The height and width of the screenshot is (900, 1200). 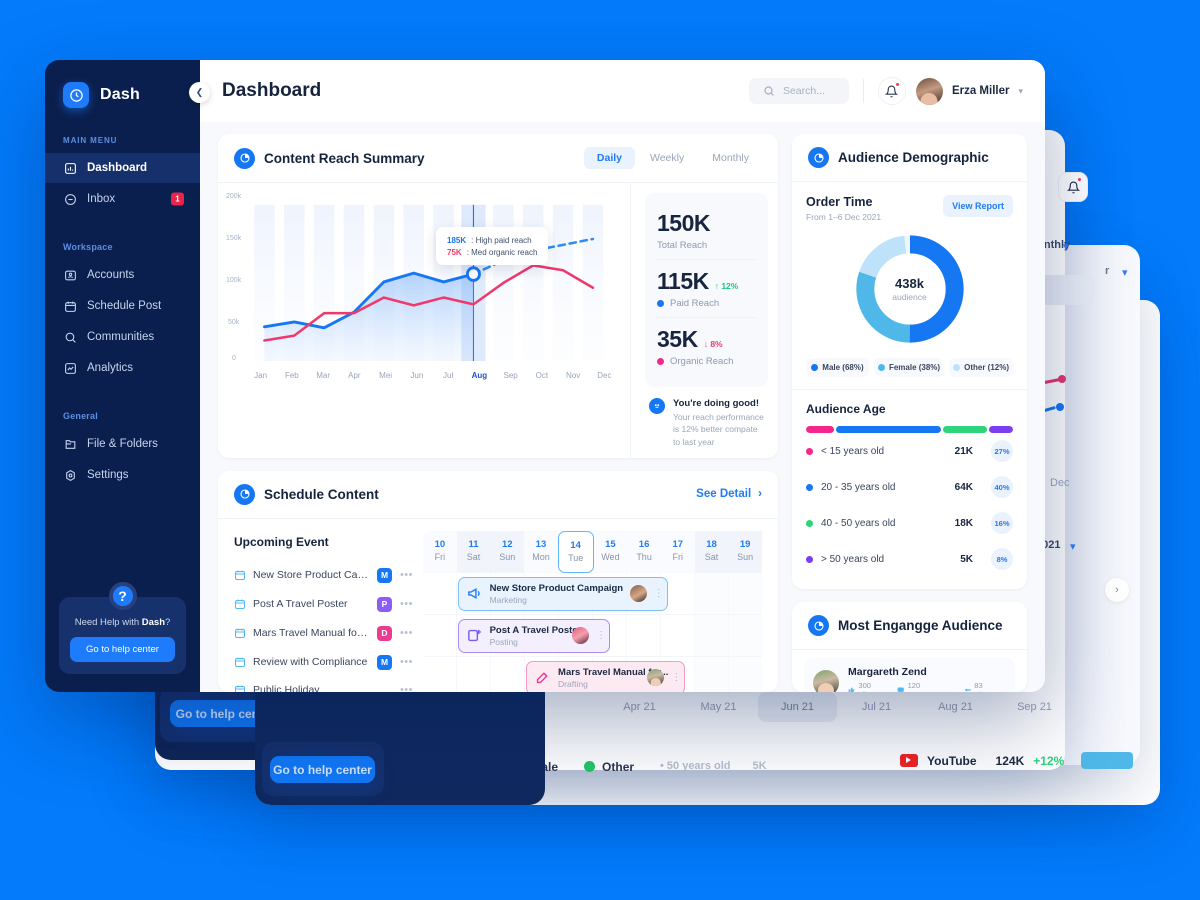 I want to click on calendar-day-18: 18 Sat, so click(x=711, y=551).